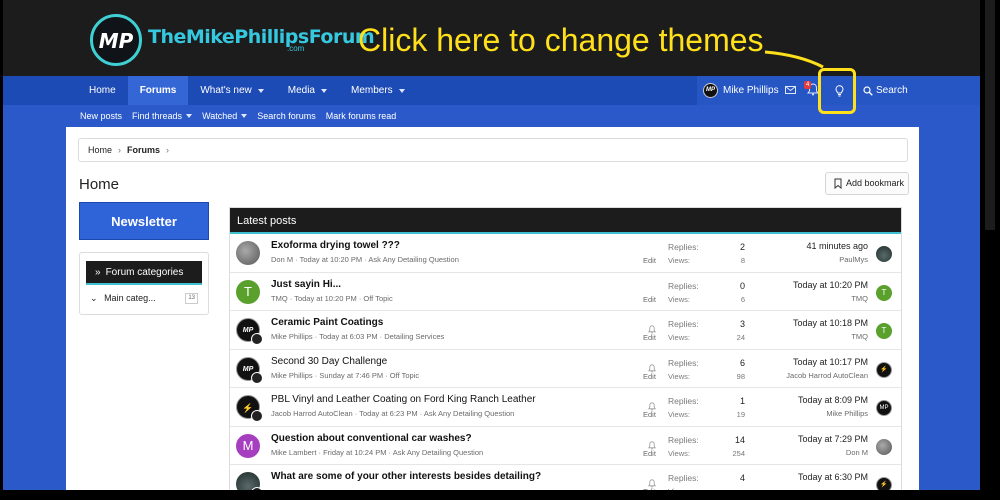  What do you see at coordinates (892, 91) in the screenshot?
I see `search-button: Search` at bounding box center [892, 91].